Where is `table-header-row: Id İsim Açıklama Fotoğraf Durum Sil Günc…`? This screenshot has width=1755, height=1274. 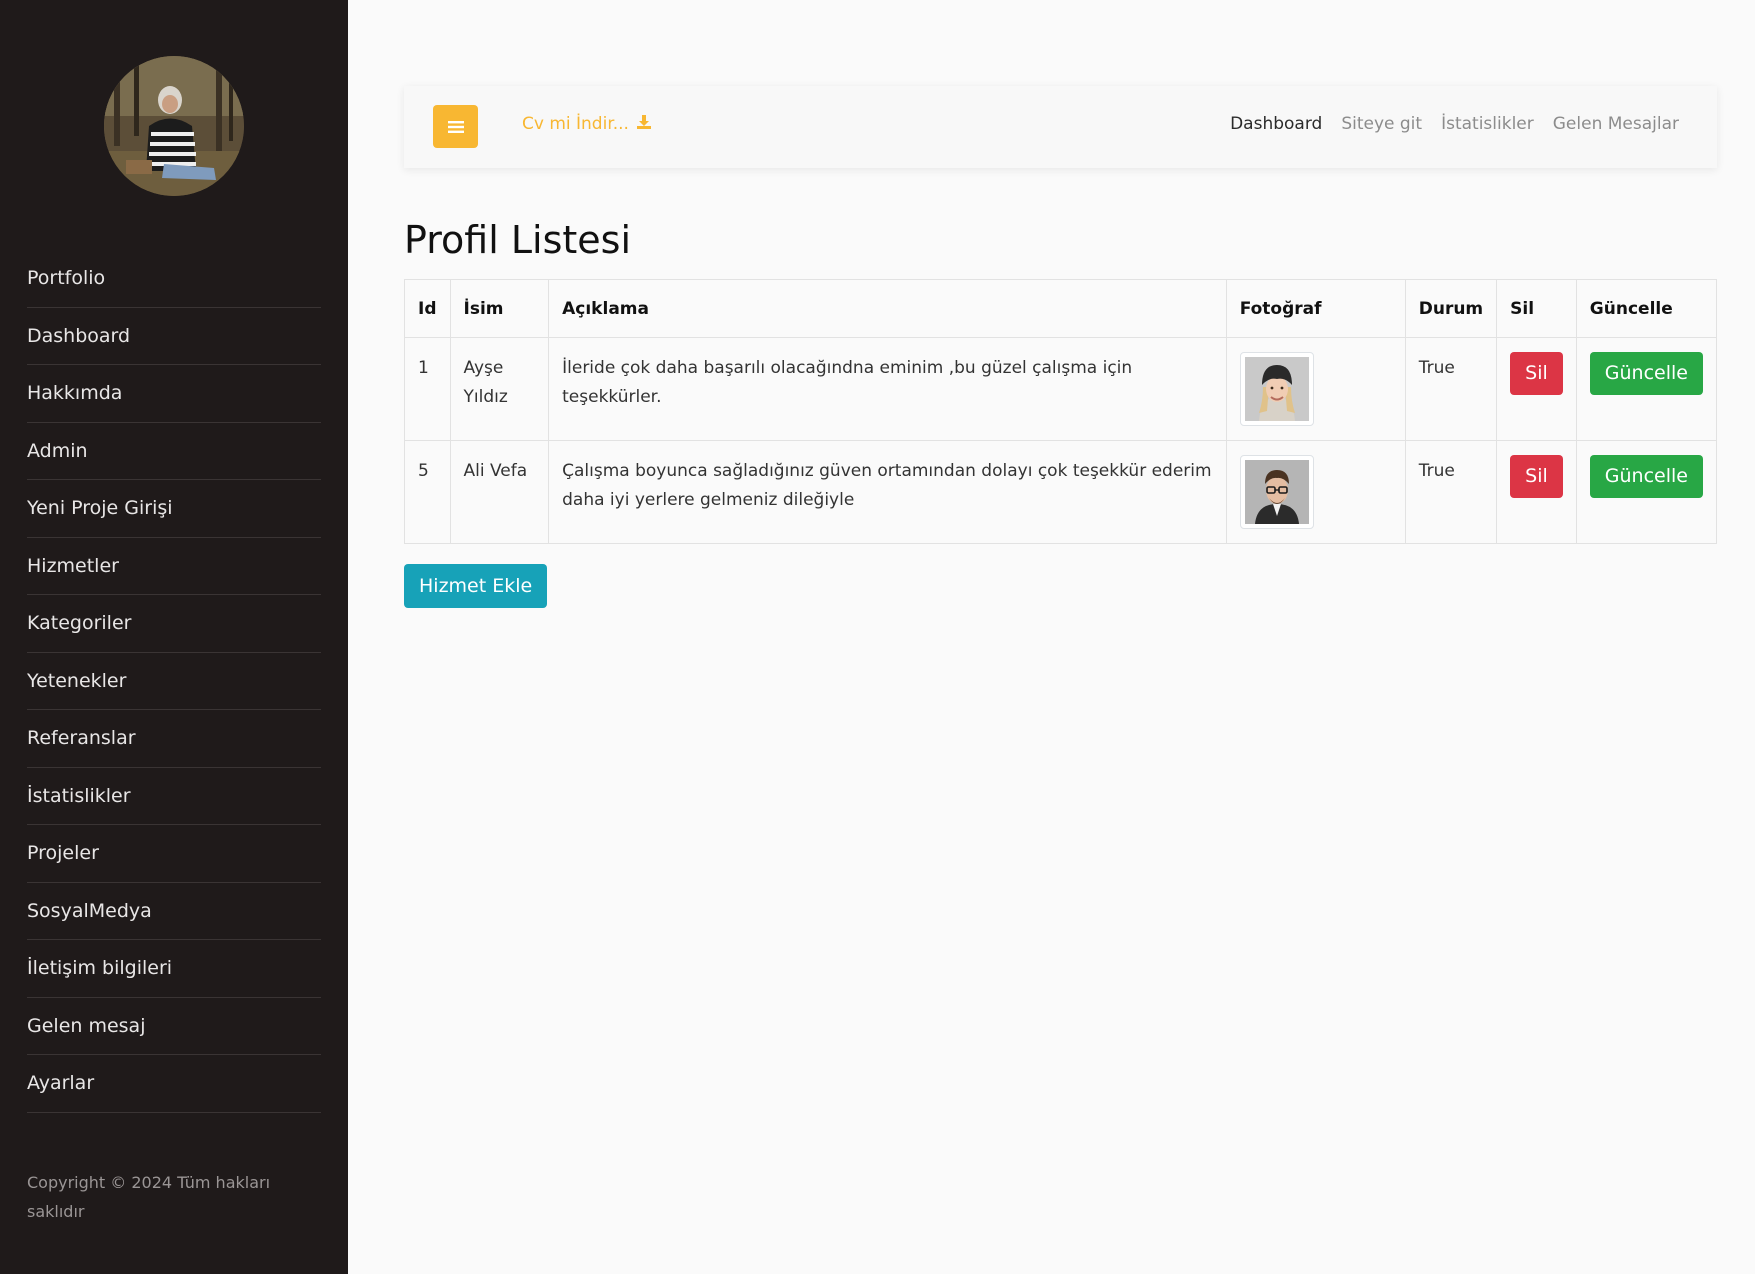
table-header-row: Id İsim Açıklama Fotoğraf Durum Sil Günc… is located at coordinates (1061, 308).